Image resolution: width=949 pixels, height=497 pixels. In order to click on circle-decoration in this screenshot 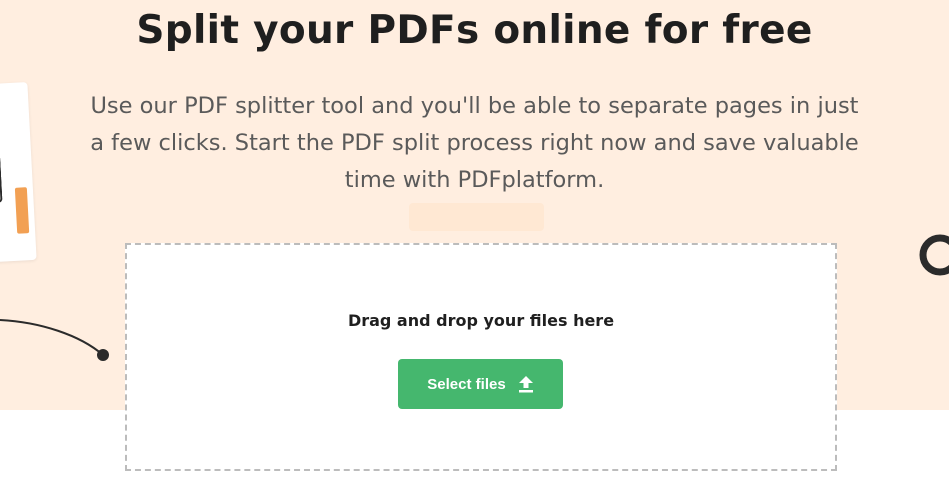, I will do `click(934, 255)`.